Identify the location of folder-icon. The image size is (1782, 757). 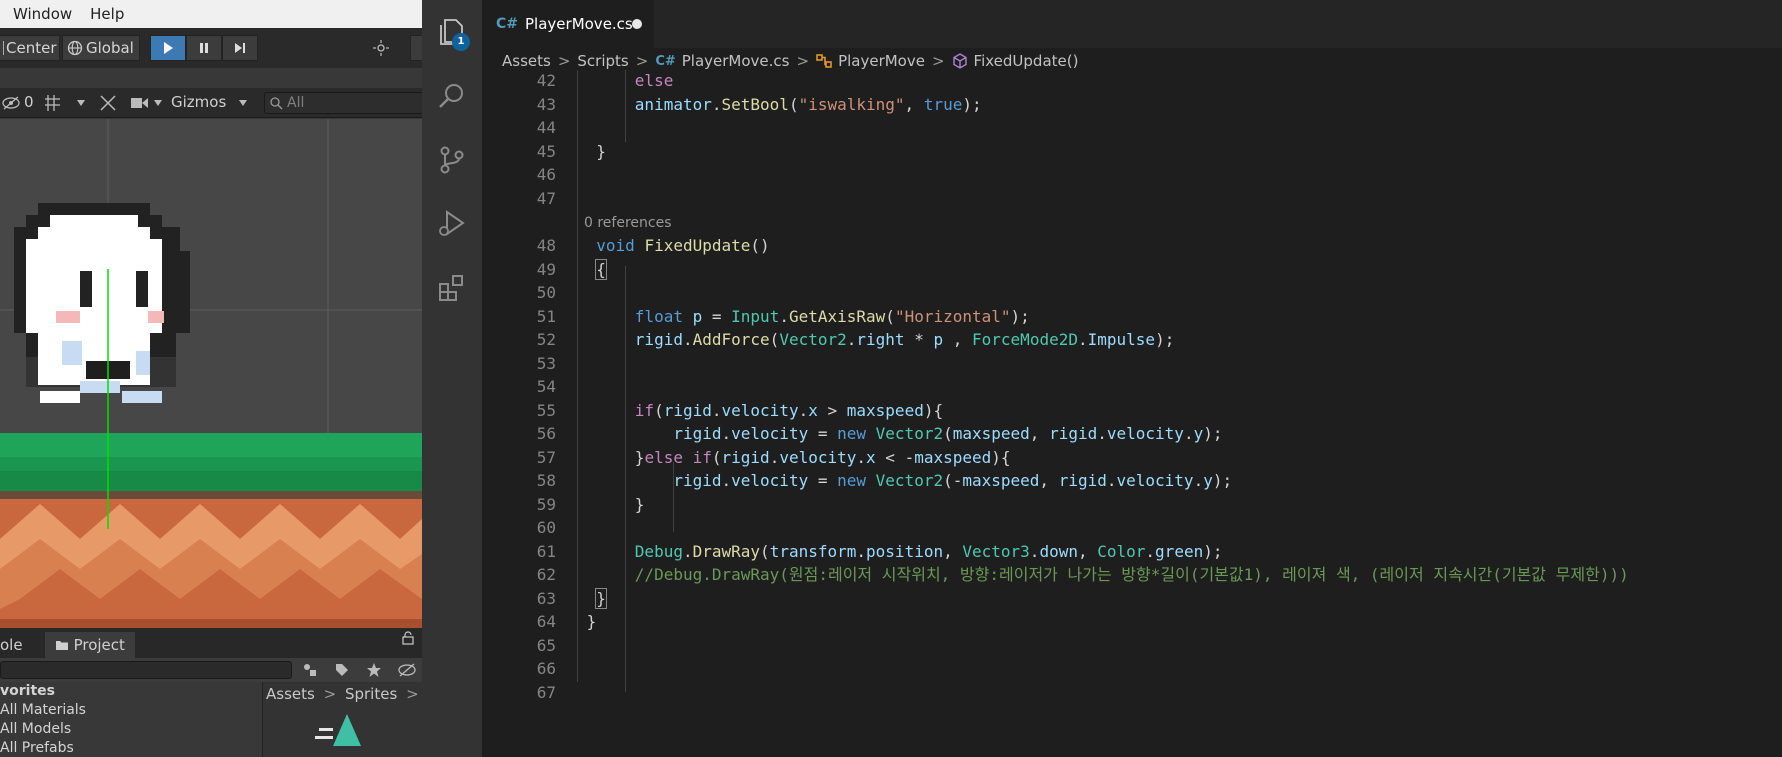
(61, 645).